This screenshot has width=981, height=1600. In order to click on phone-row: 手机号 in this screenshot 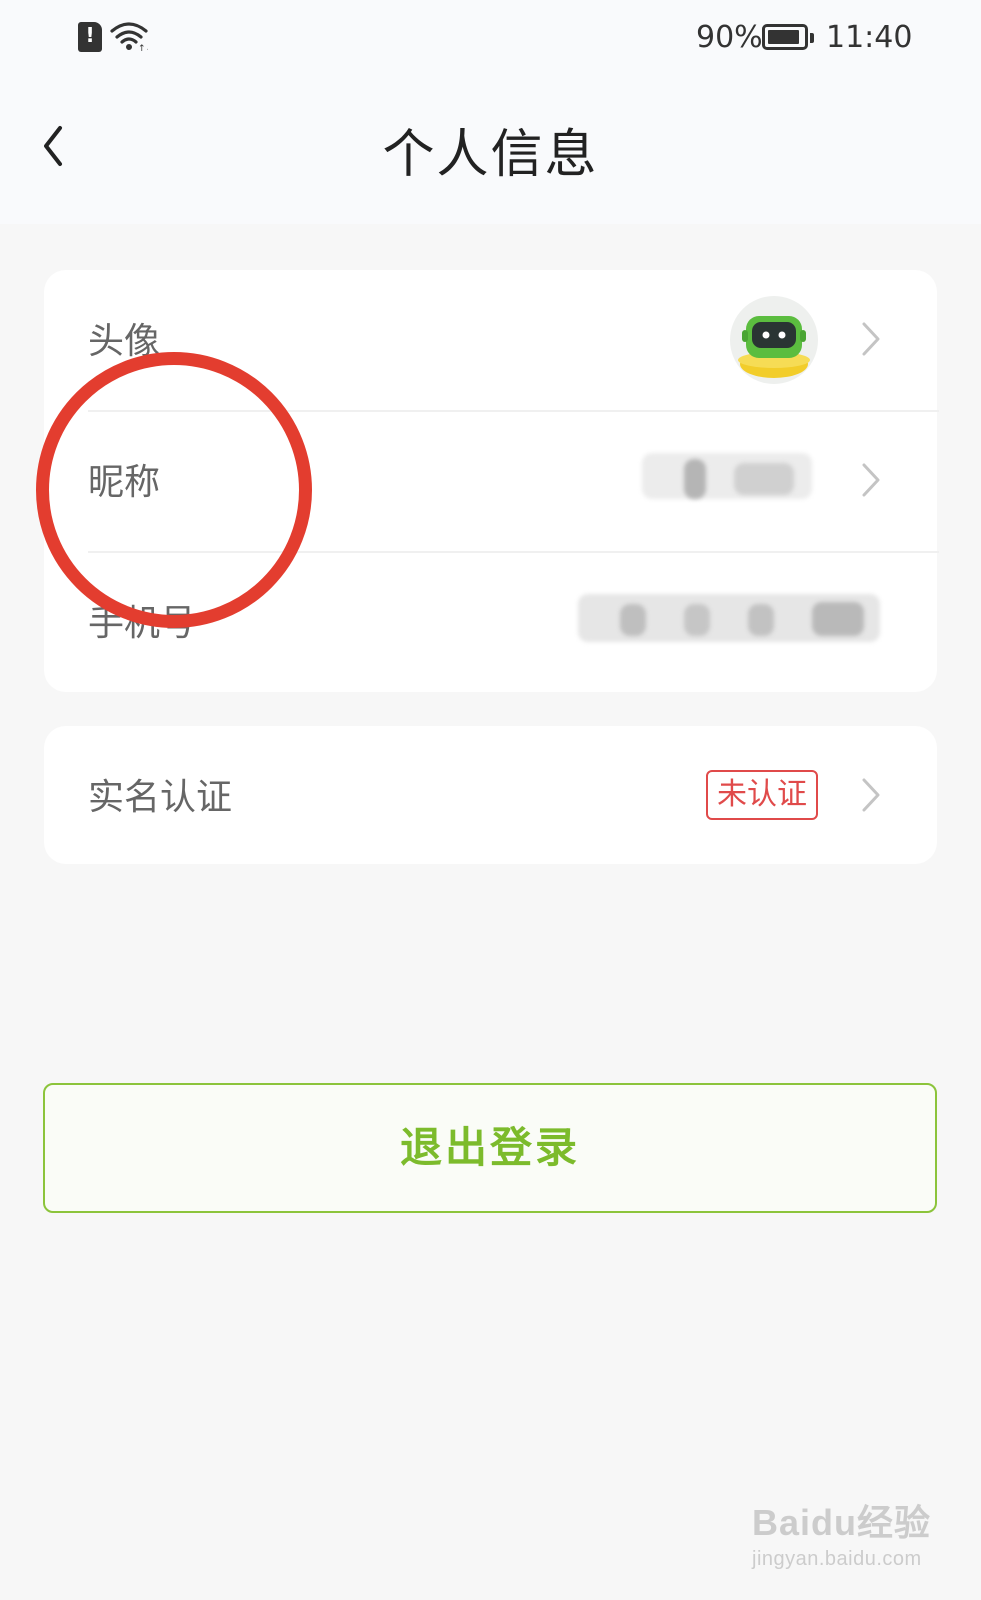, I will do `click(490, 622)`.